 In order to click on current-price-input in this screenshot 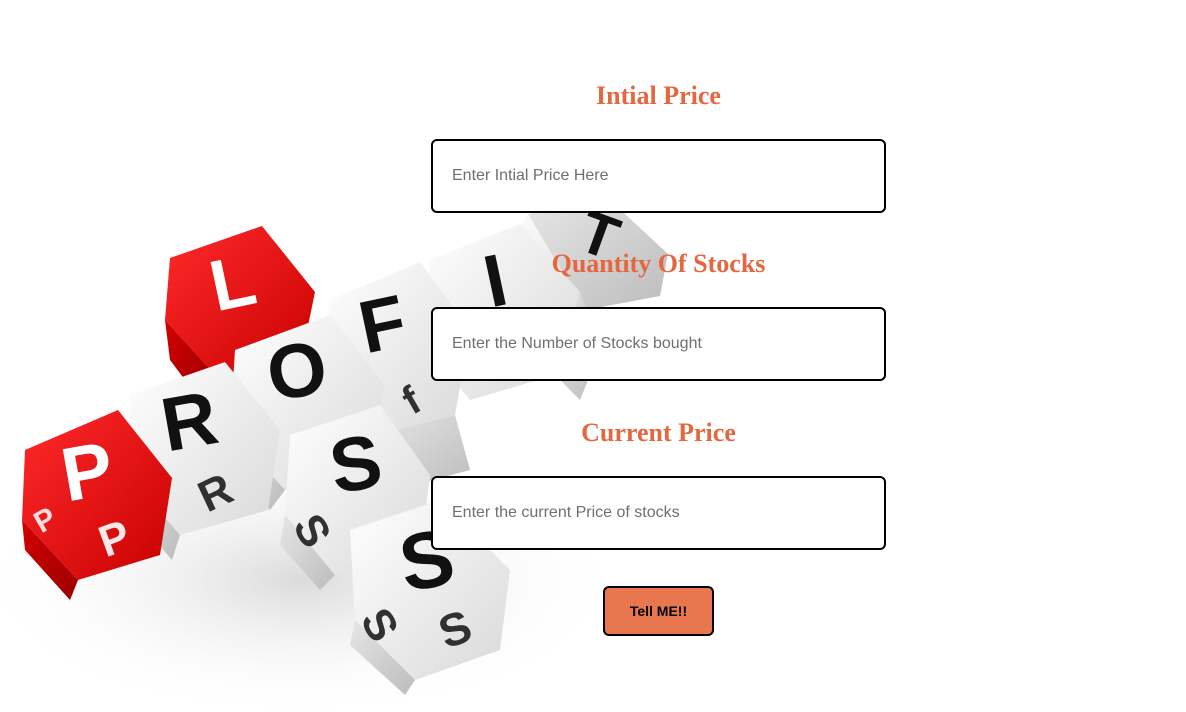, I will do `click(658, 513)`.